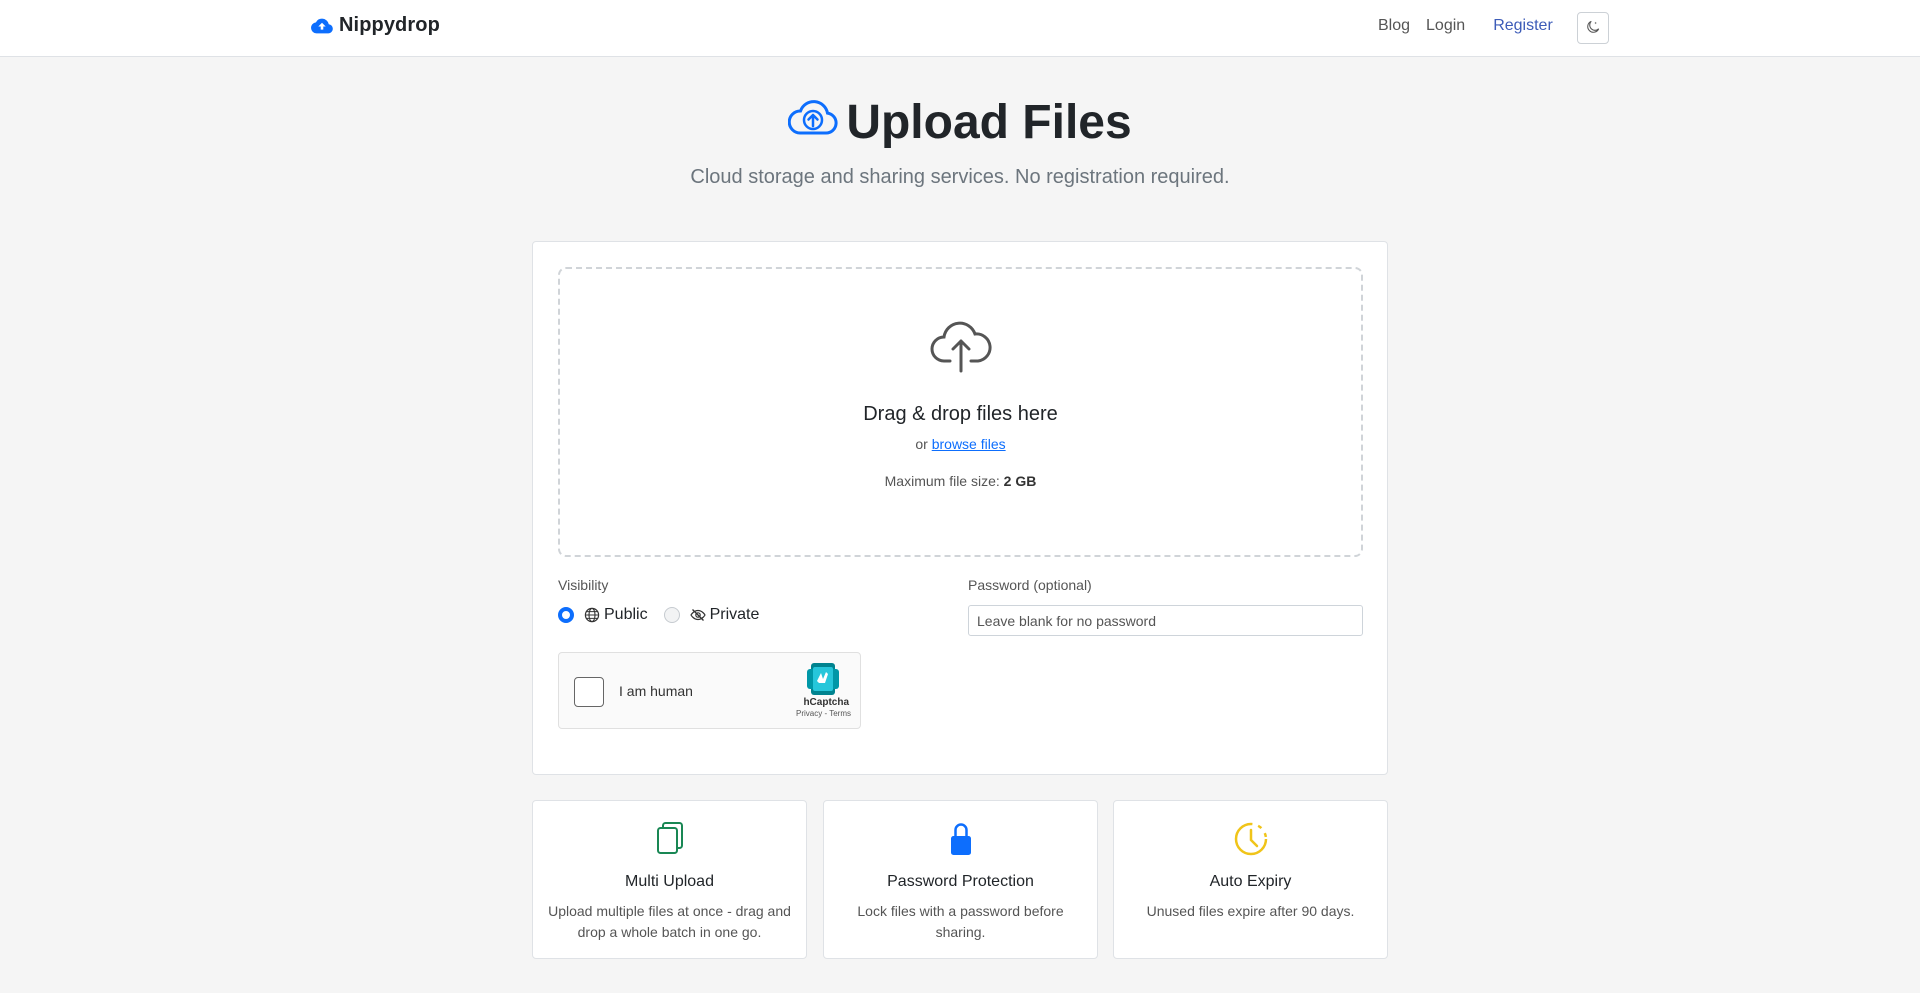  I want to click on visibility-options: Public Private, so click(666, 615).